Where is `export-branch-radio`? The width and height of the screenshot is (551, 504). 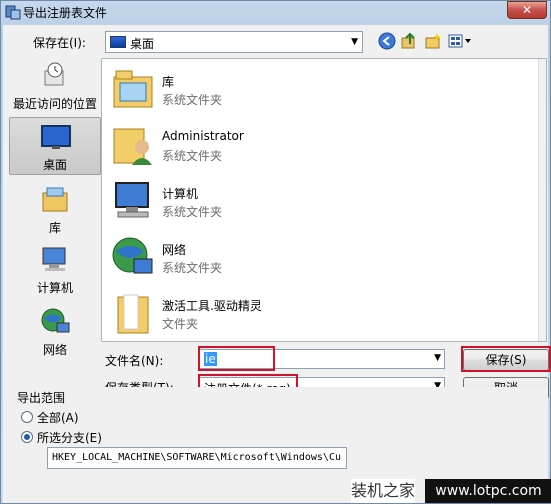
export-branch-radio is located at coordinates (27, 437).